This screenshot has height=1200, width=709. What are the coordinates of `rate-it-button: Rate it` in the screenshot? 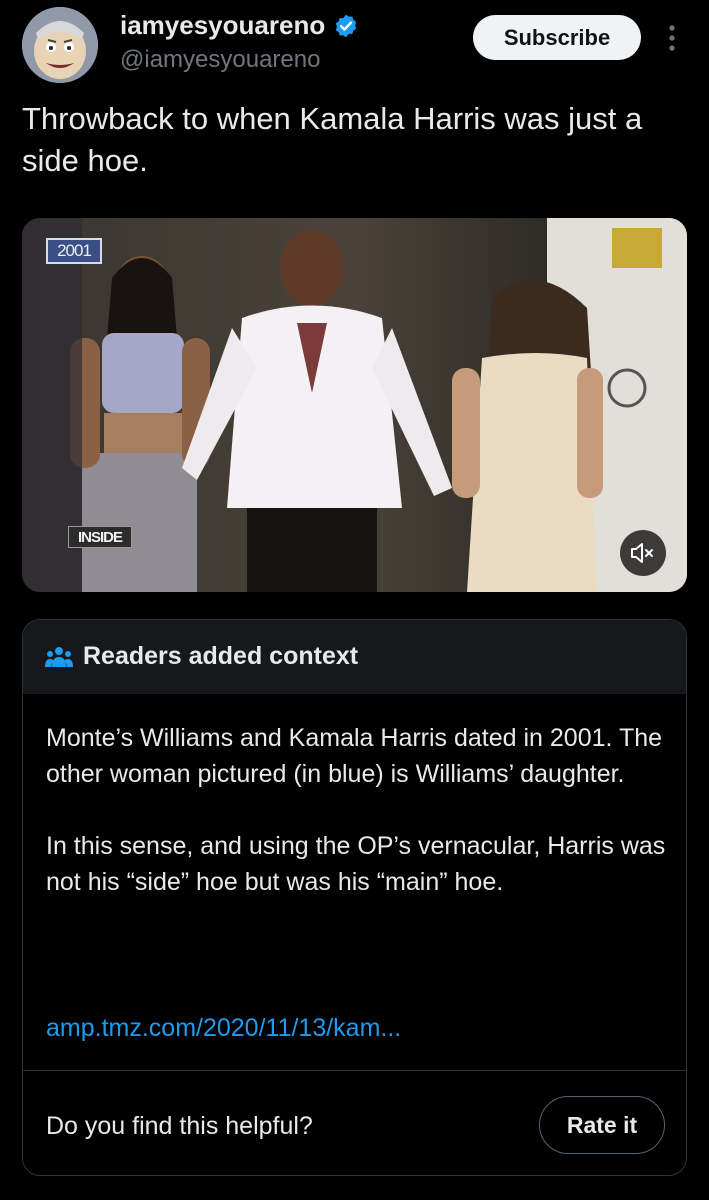 It's located at (602, 1125).